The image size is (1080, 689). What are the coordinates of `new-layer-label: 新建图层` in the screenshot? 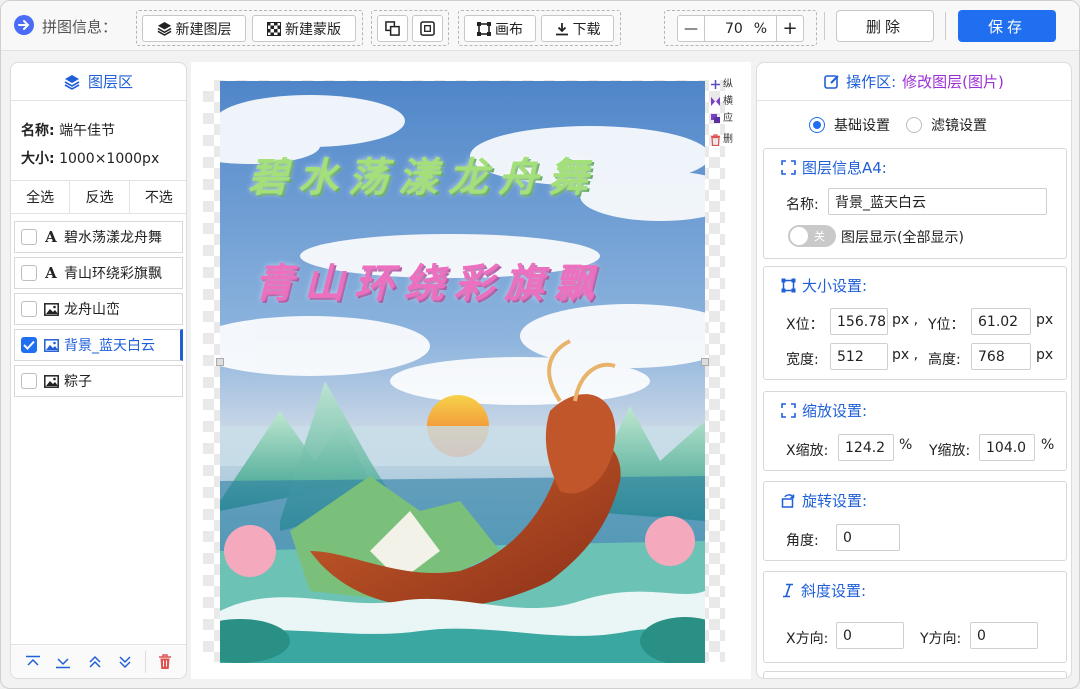 It's located at (203, 29).